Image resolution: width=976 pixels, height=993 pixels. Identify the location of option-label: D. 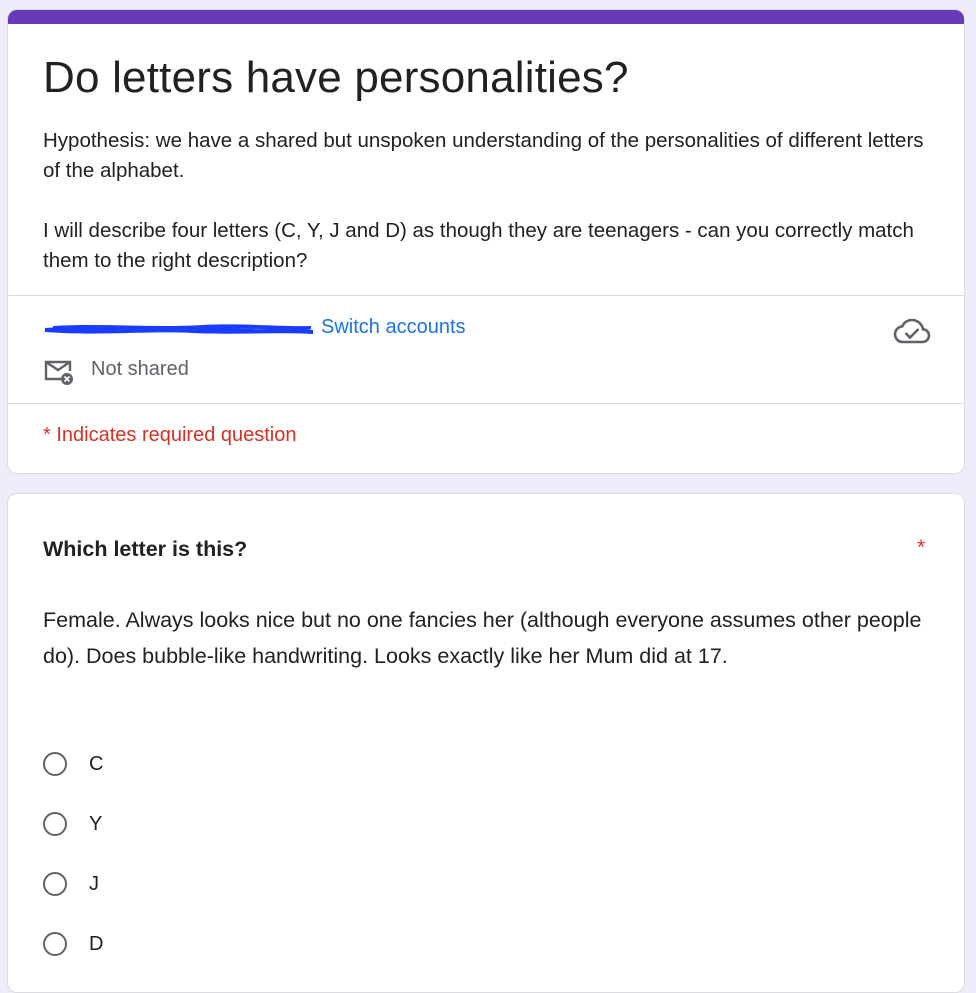
(96, 944).